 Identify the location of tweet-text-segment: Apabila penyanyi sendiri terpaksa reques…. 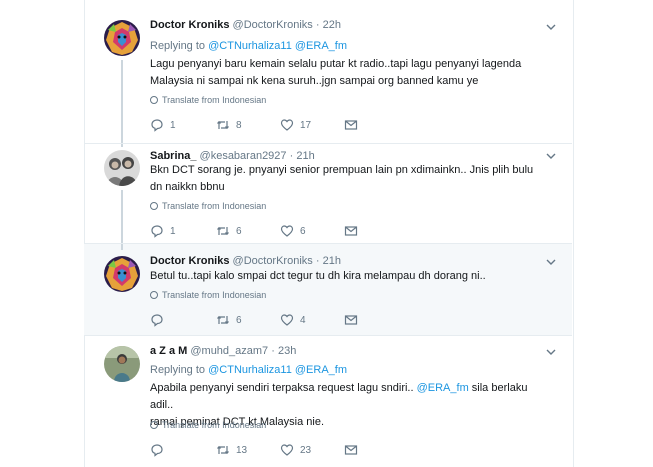
(282, 388).